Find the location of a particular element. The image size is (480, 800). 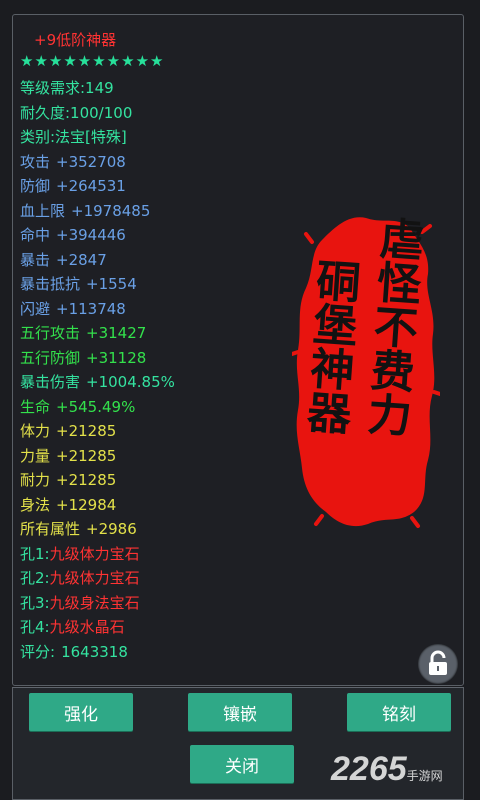

stat-row: 血上限 +1978485 is located at coordinates (160, 211).